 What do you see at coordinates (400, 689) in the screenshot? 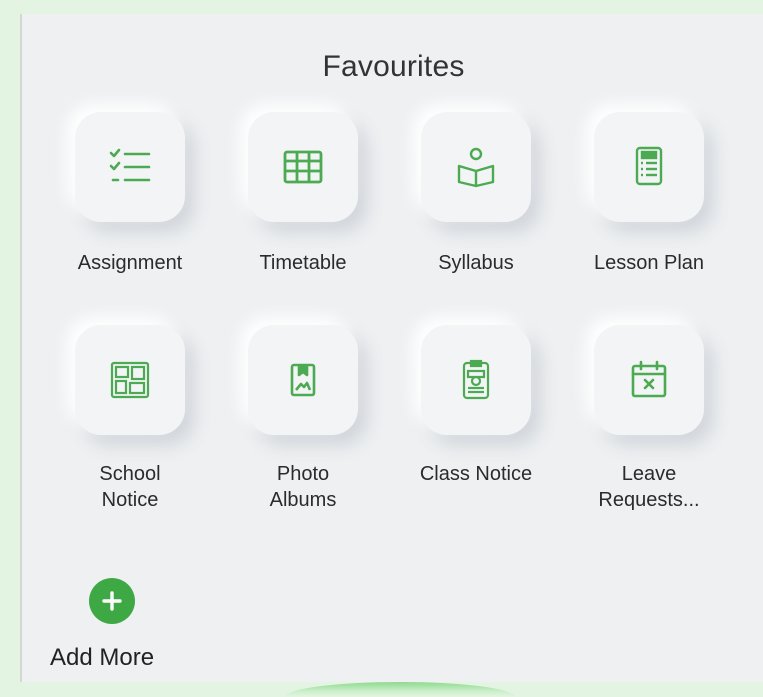
I see `bottom-glow` at bounding box center [400, 689].